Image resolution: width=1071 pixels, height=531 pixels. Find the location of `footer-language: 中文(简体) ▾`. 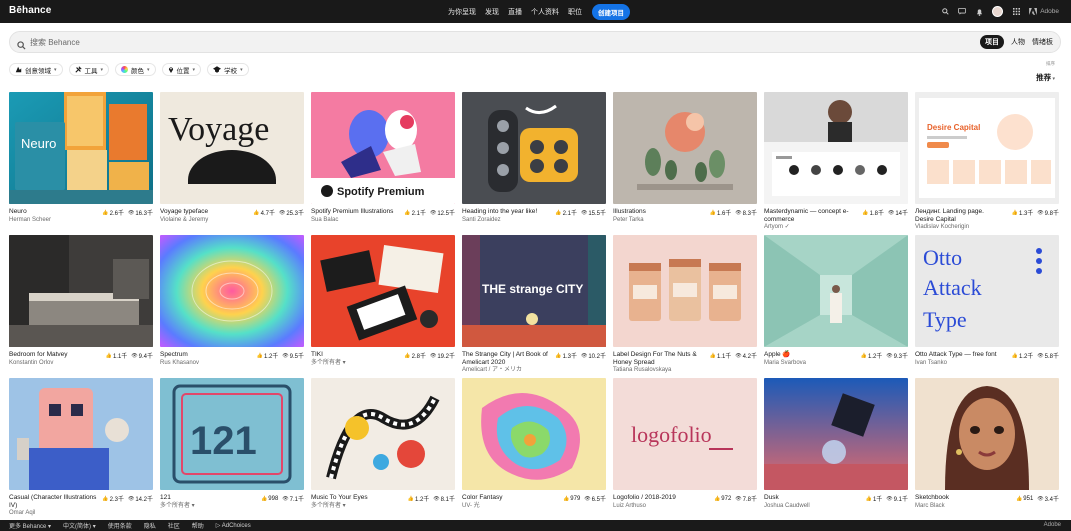

footer-language: 中文(简体) ▾ is located at coordinates (79, 525).